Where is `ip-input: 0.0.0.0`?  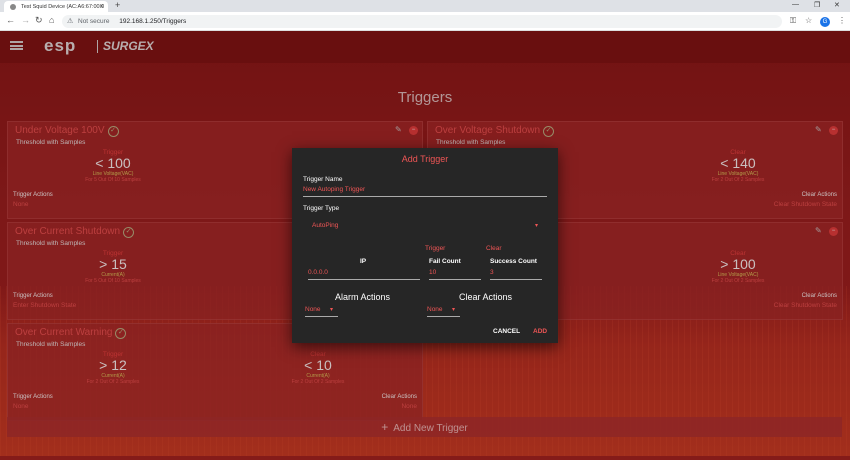
ip-input: 0.0.0.0 is located at coordinates (364, 274).